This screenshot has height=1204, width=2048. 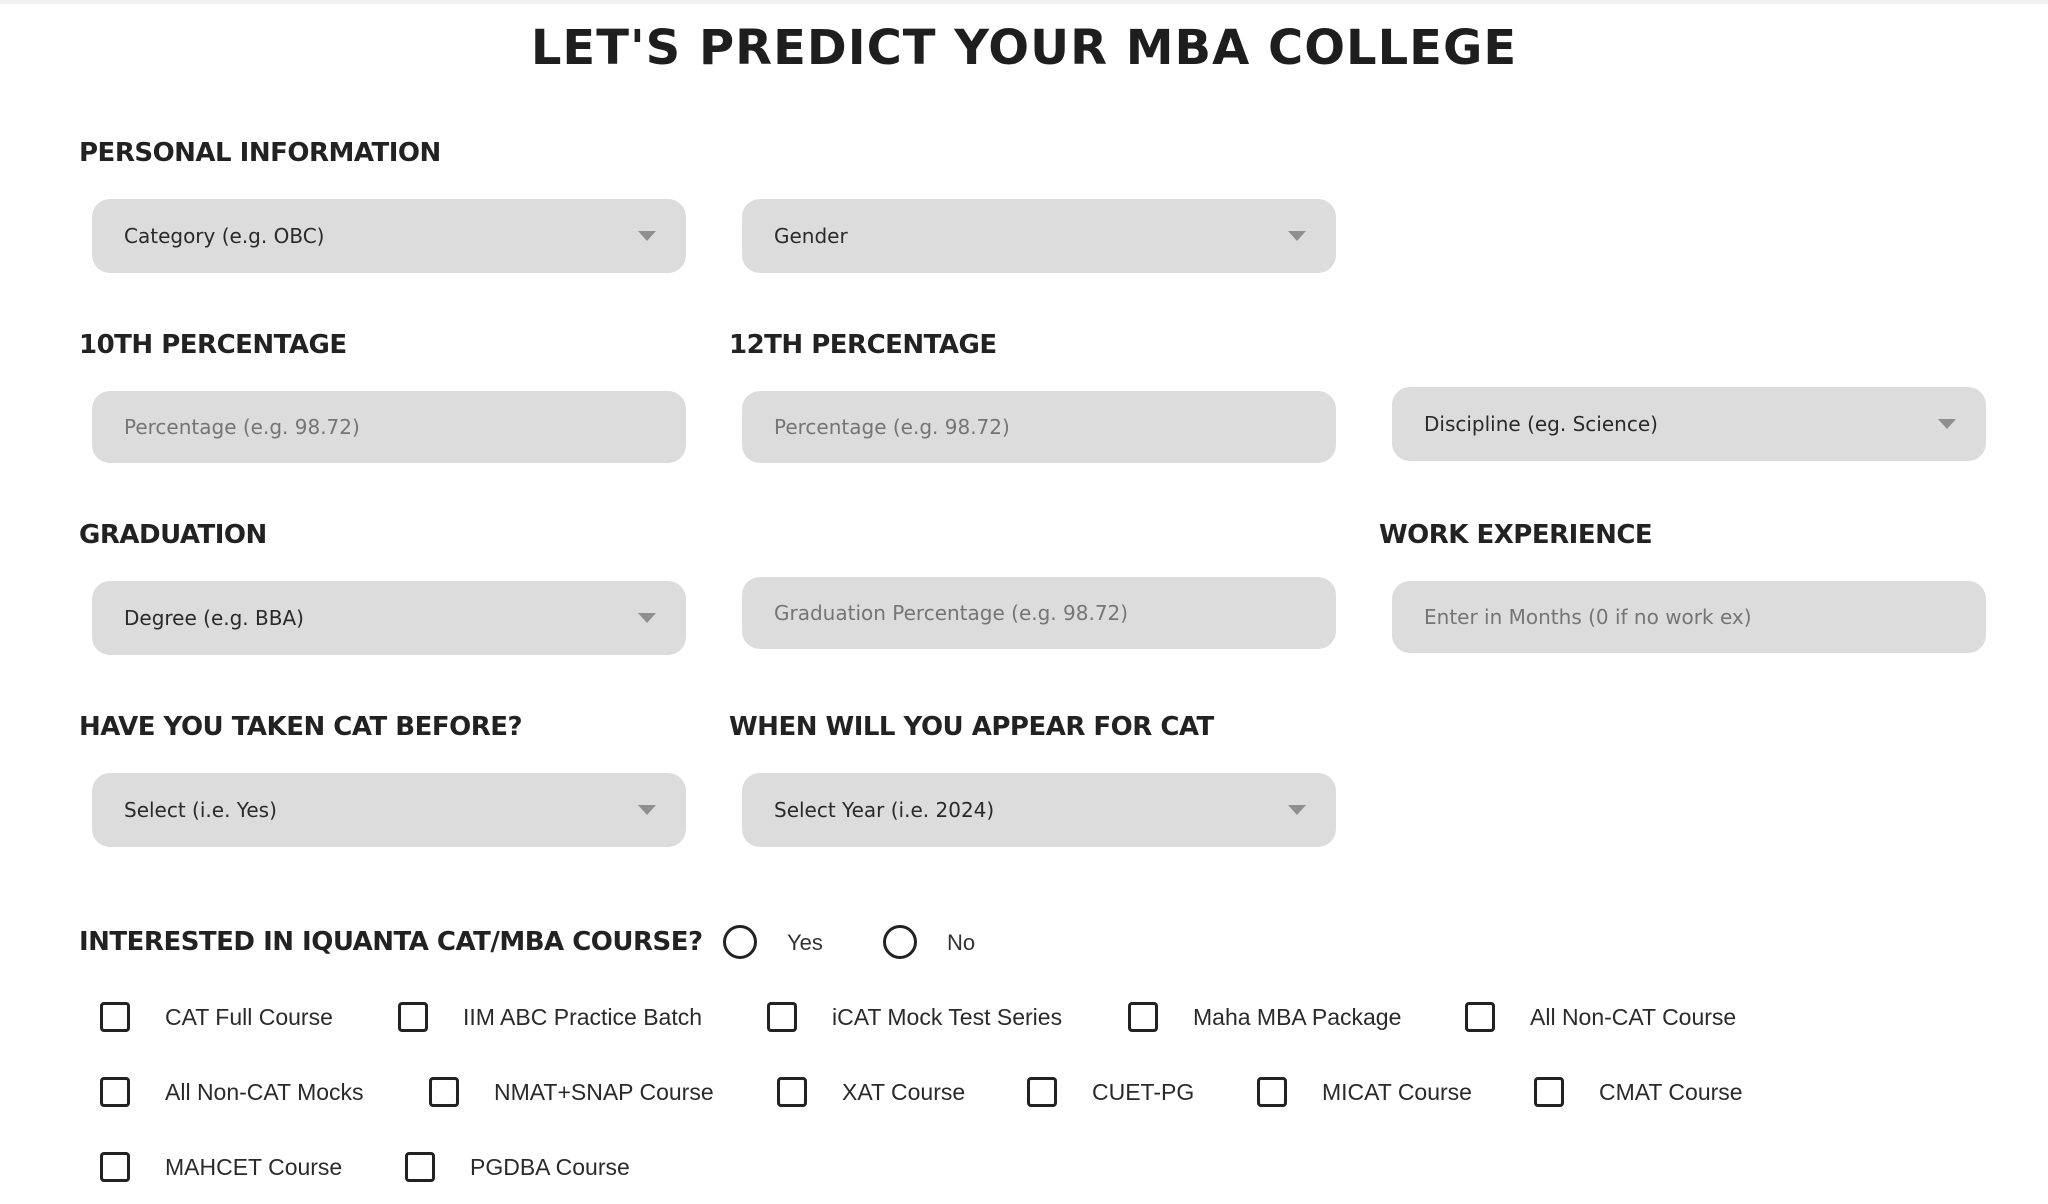 What do you see at coordinates (1397, 1091) in the screenshot?
I see `course-label: MICAT Course` at bounding box center [1397, 1091].